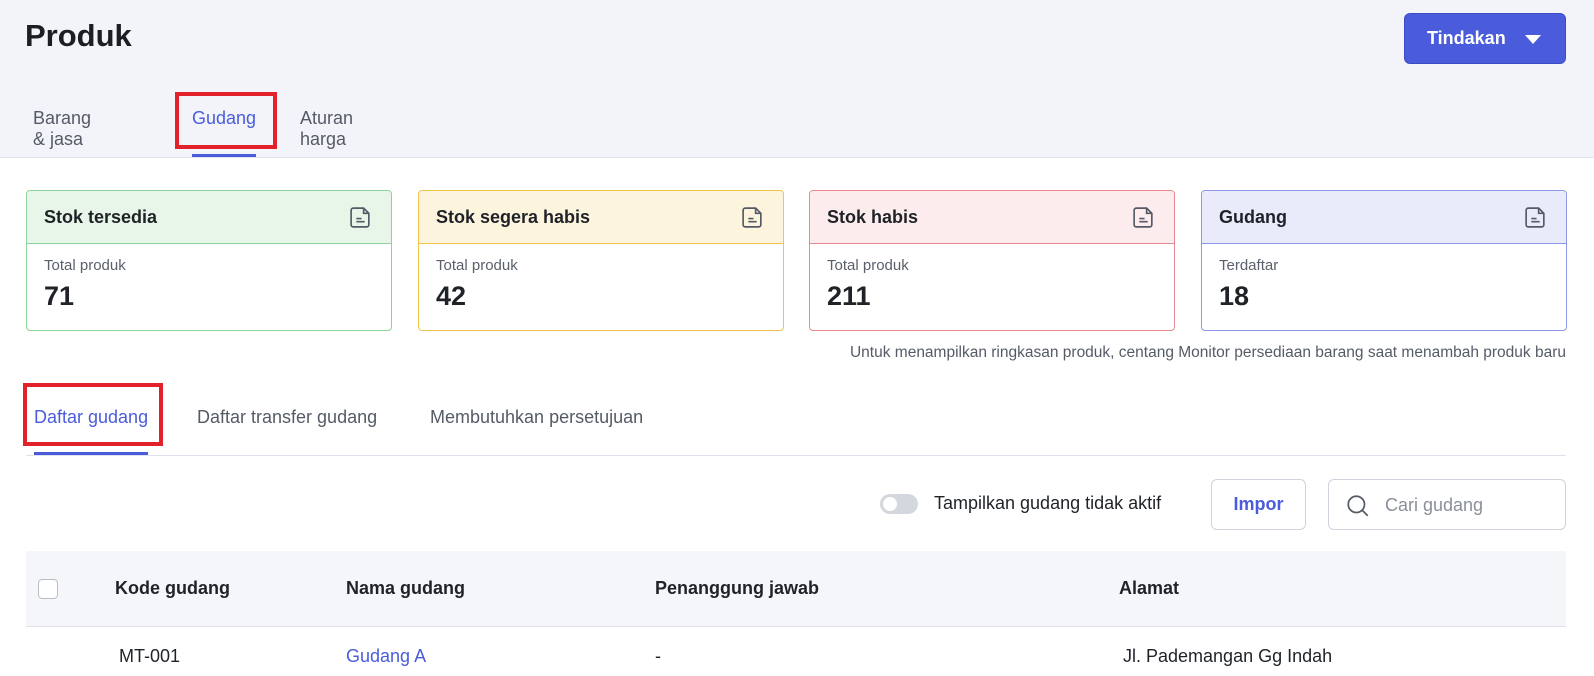  Describe the element at coordinates (992, 260) in the screenshot. I see `card-stok-habis: Stok habis Total produk 211` at that location.